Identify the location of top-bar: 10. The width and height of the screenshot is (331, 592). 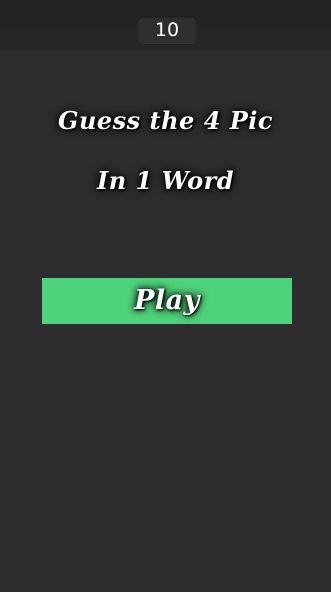
(165, 25).